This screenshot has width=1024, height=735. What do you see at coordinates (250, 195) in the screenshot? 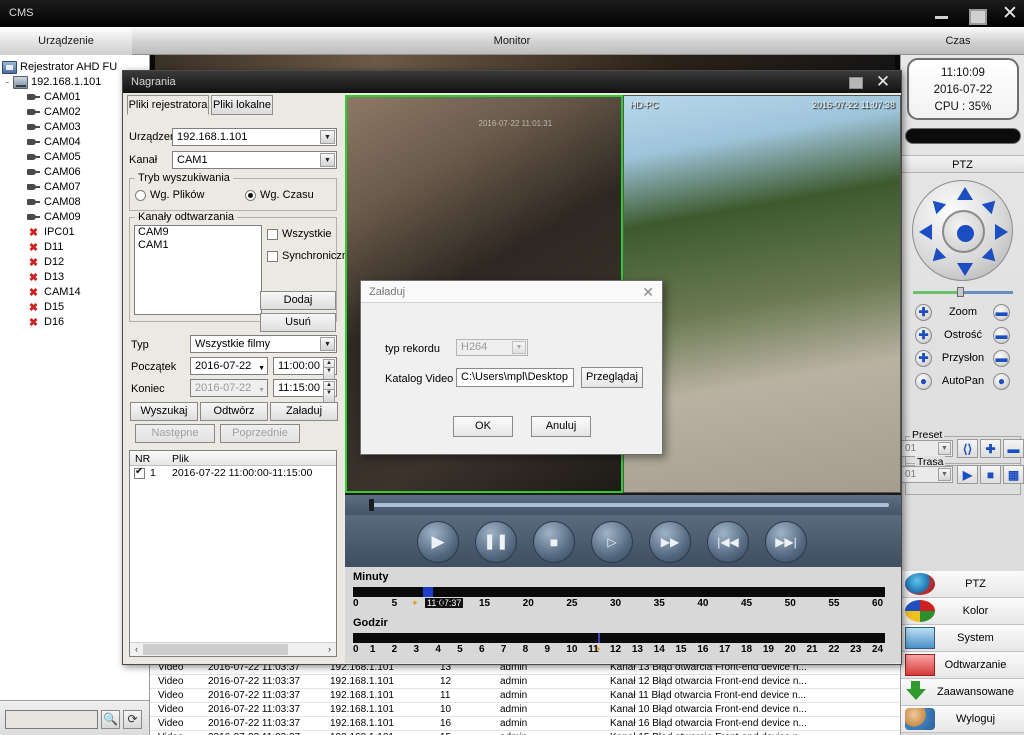
I see `radio-wg-czasu` at bounding box center [250, 195].